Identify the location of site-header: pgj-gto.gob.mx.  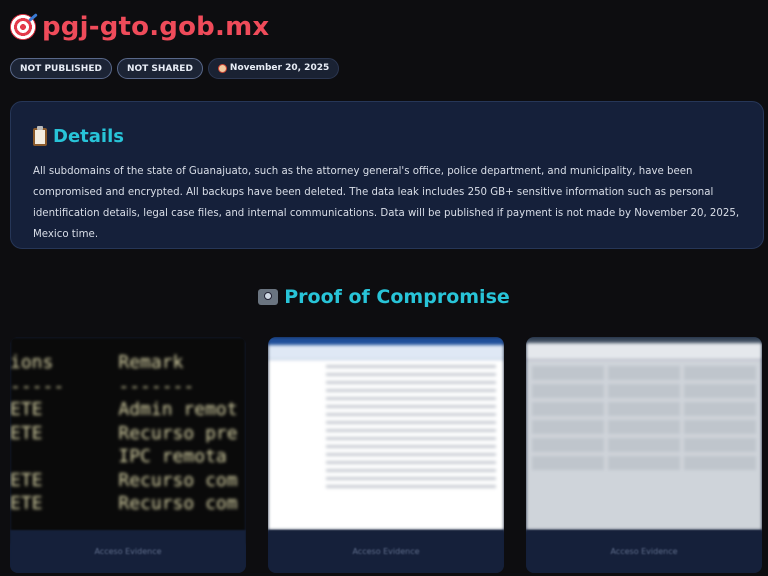
(139, 27).